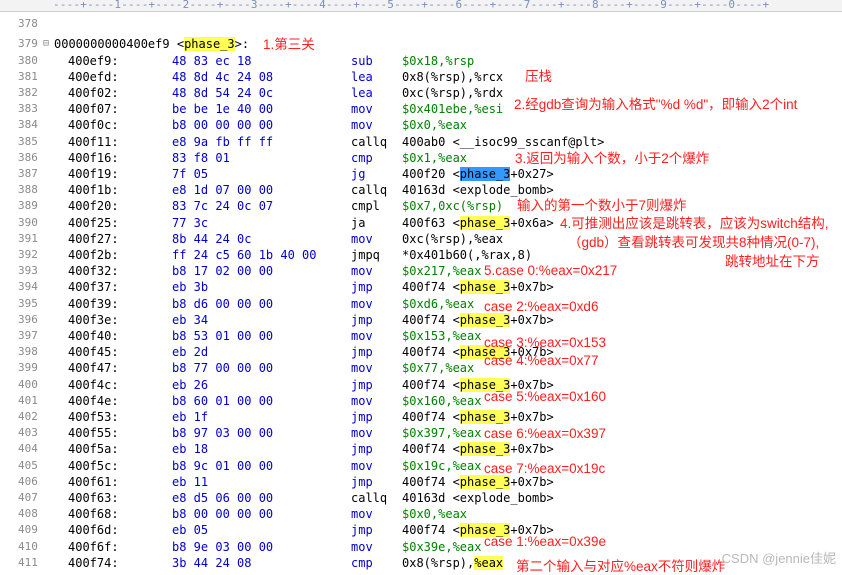  Describe the element at coordinates (93, 92) in the screenshot. I see `instruction-address: 400f02:` at that location.